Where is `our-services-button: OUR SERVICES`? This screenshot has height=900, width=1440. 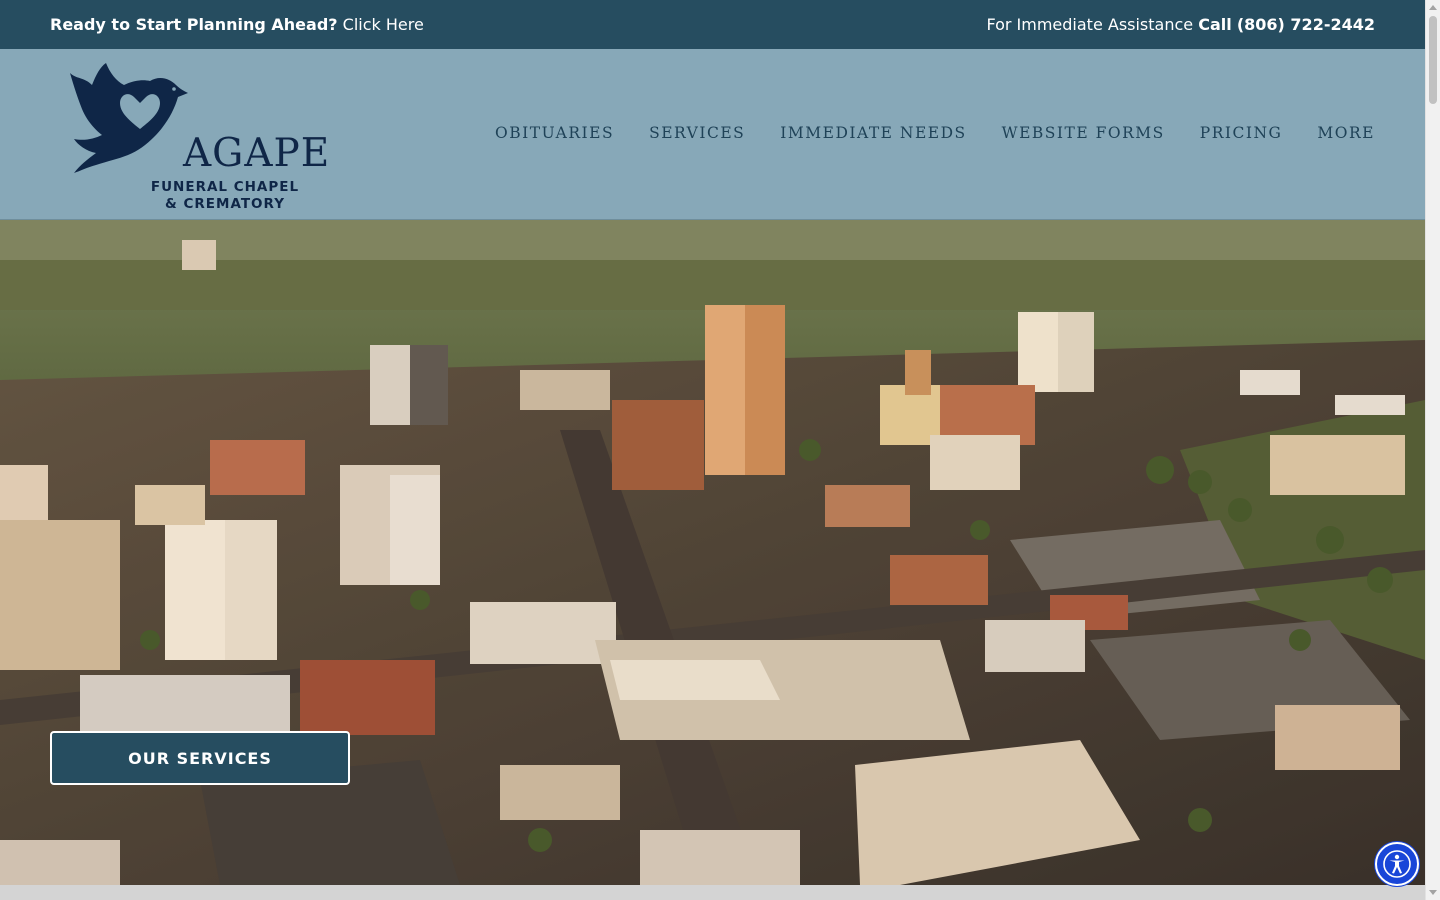 our-services-button: OUR SERVICES is located at coordinates (200, 758).